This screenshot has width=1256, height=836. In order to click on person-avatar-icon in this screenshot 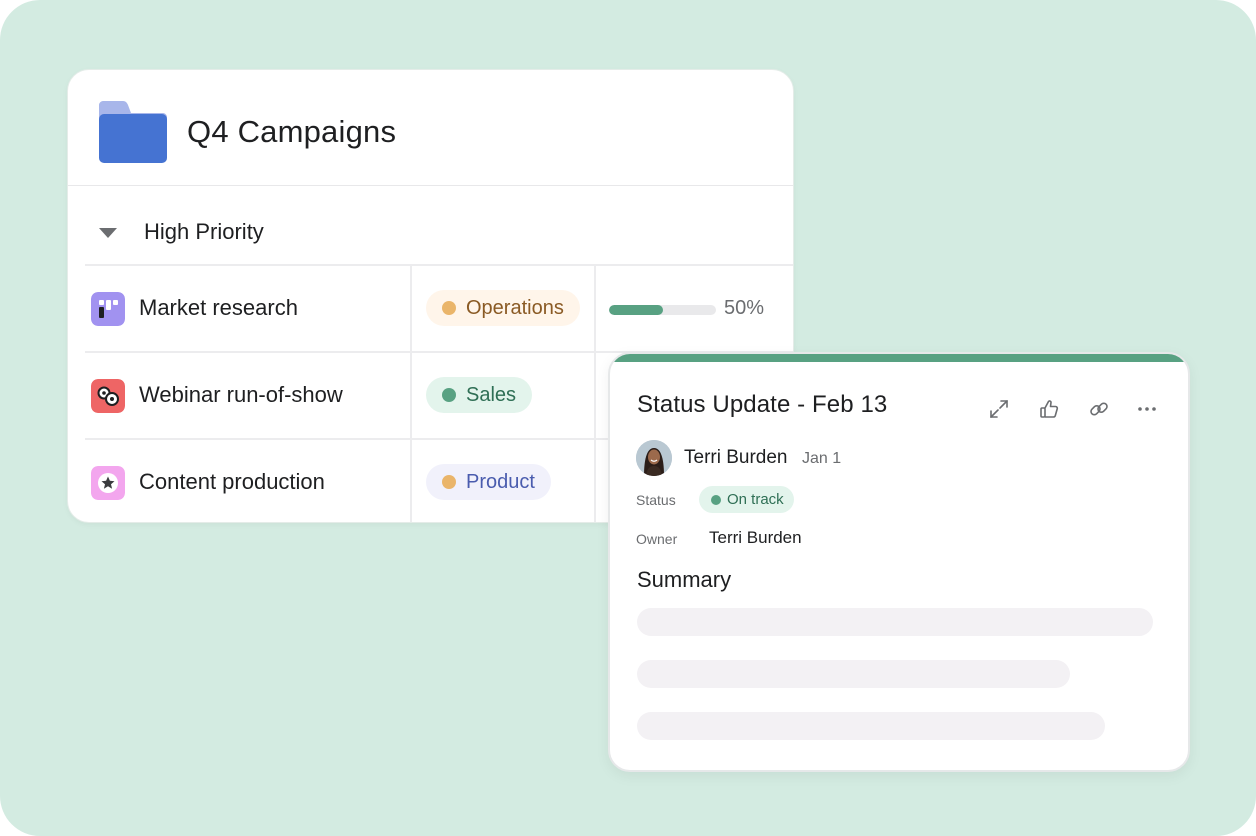, I will do `click(654, 458)`.